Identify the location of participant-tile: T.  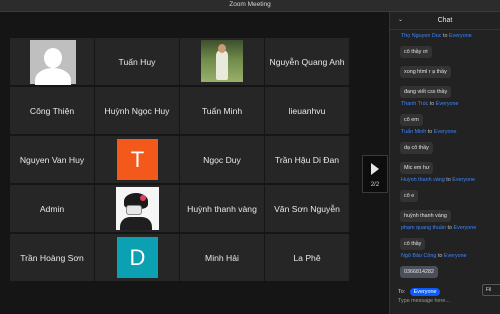
(137, 159).